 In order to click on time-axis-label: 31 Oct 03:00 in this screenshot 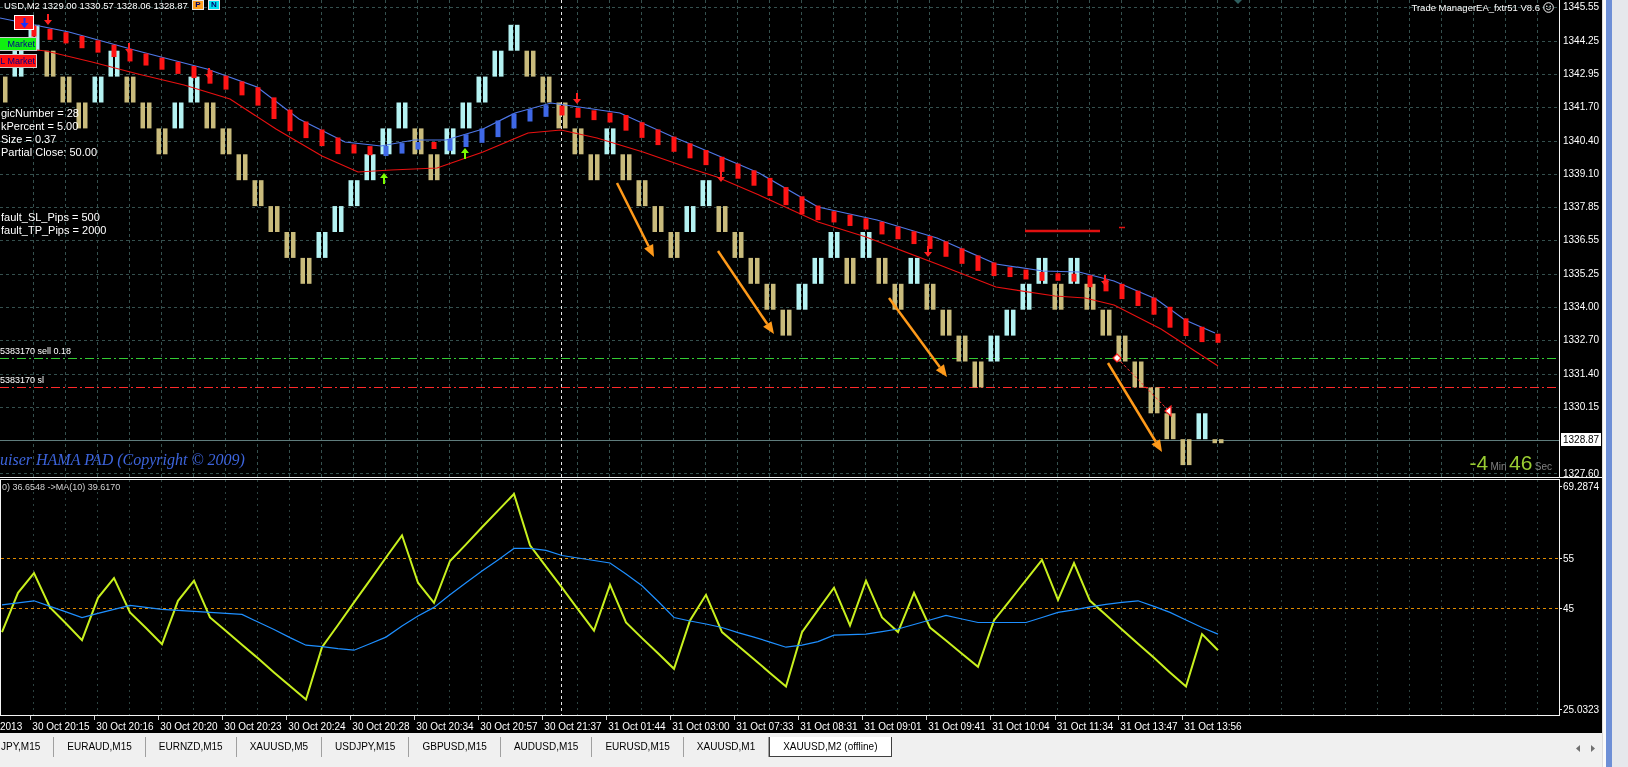, I will do `click(701, 726)`.